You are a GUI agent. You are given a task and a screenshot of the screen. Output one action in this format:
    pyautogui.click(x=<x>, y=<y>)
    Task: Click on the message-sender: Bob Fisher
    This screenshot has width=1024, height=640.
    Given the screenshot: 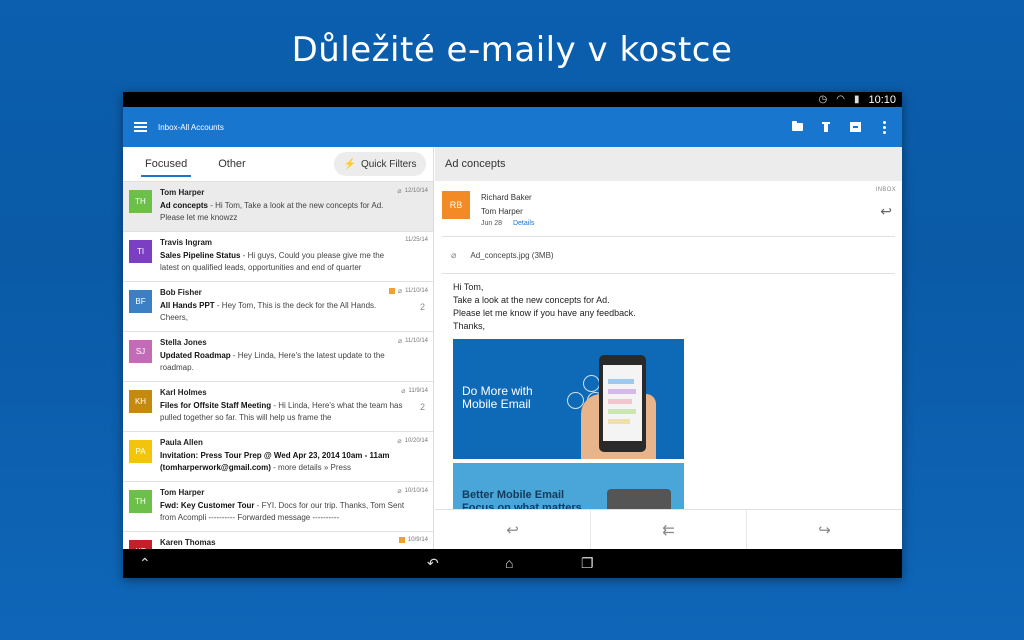 What is the action you would take?
    pyautogui.click(x=181, y=292)
    